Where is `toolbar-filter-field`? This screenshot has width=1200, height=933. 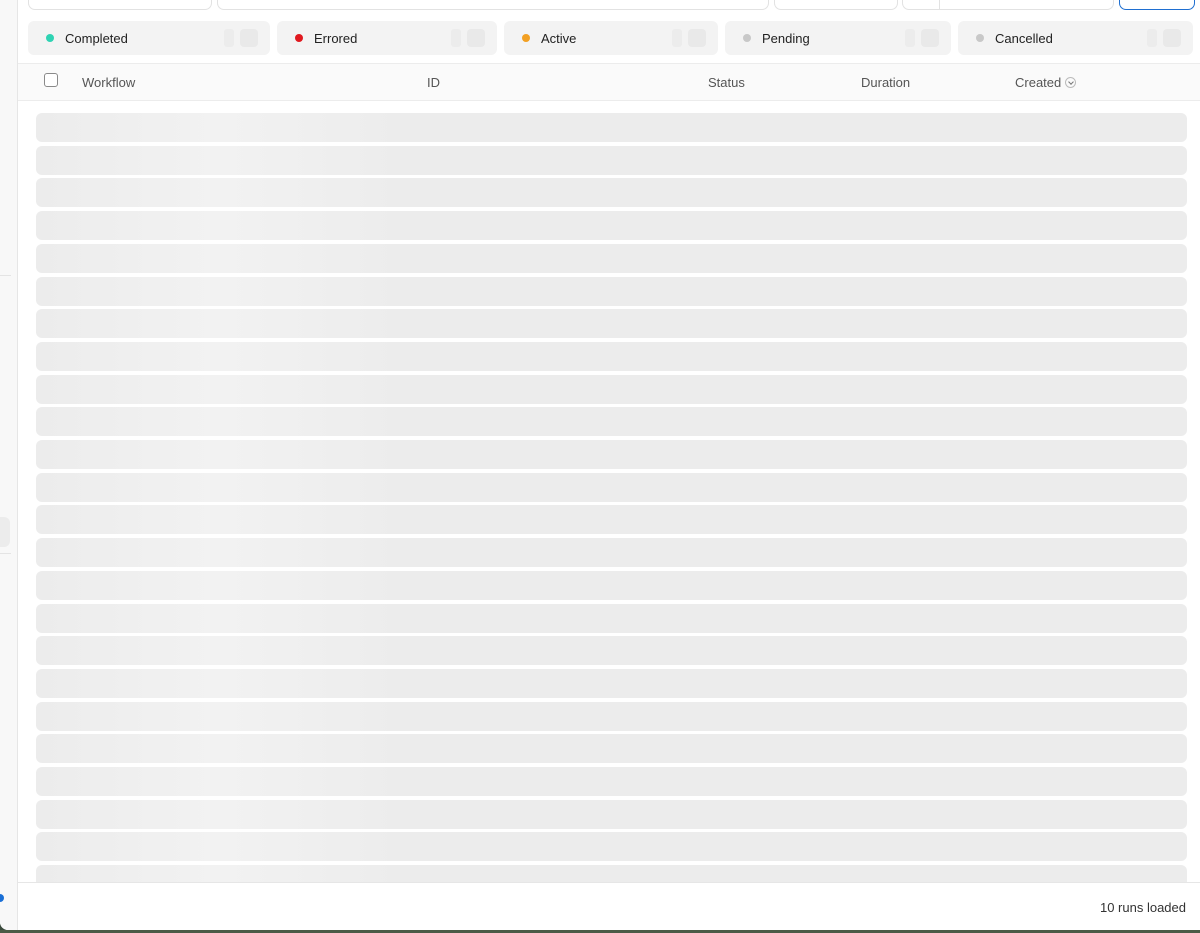 toolbar-filter-field is located at coordinates (120, 5).